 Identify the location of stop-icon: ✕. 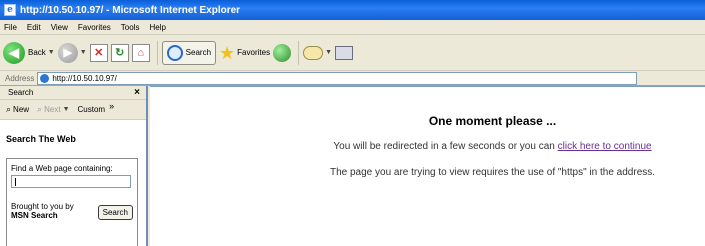
(98, 52).